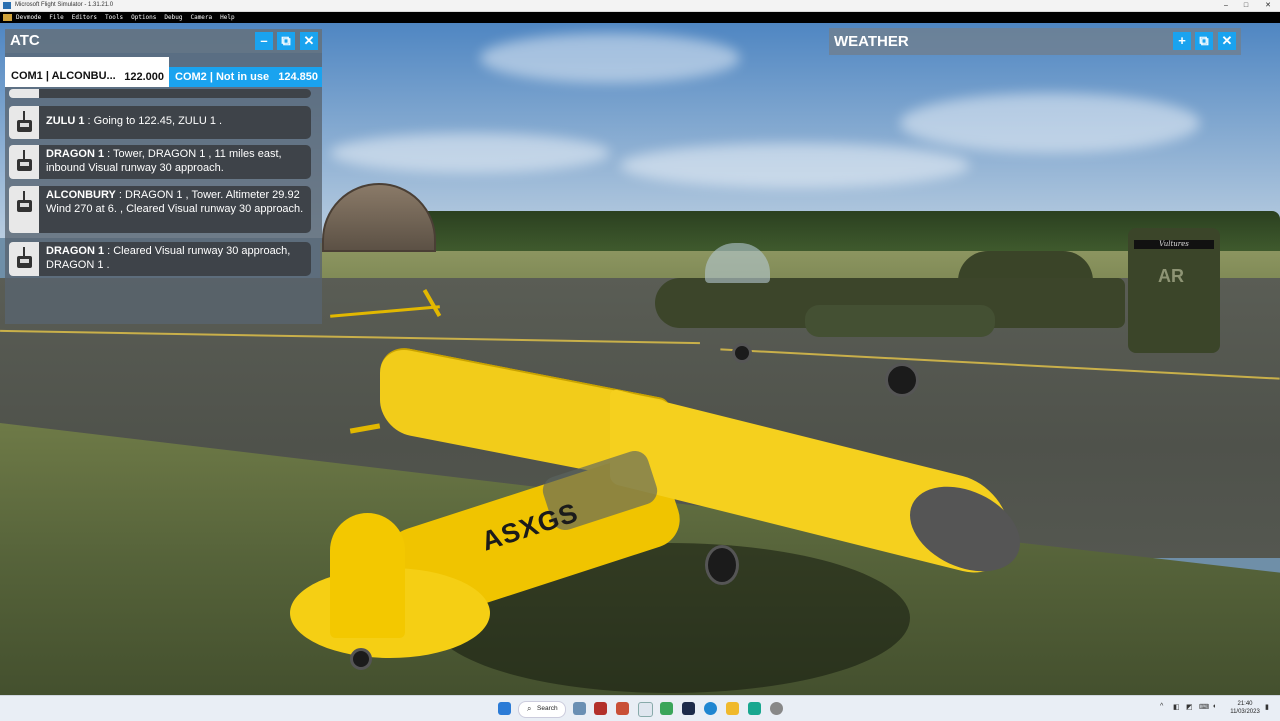  Describe the element at coordinates (1214, 706) in the screenshot. I see `volume-icon: ◖` at that location.